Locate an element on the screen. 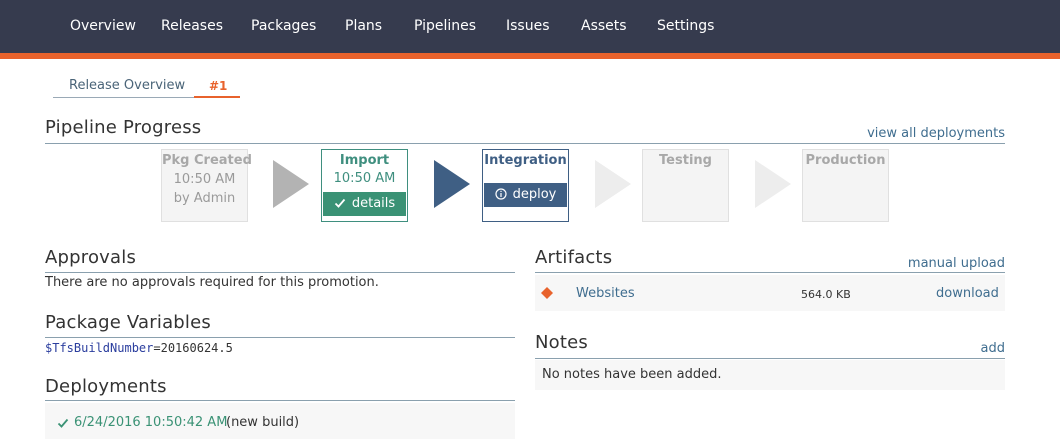 The height and width of the screenshot is (442, 1060). variable-name: $TfsBuildNumber is located at coordinates (99, 348).